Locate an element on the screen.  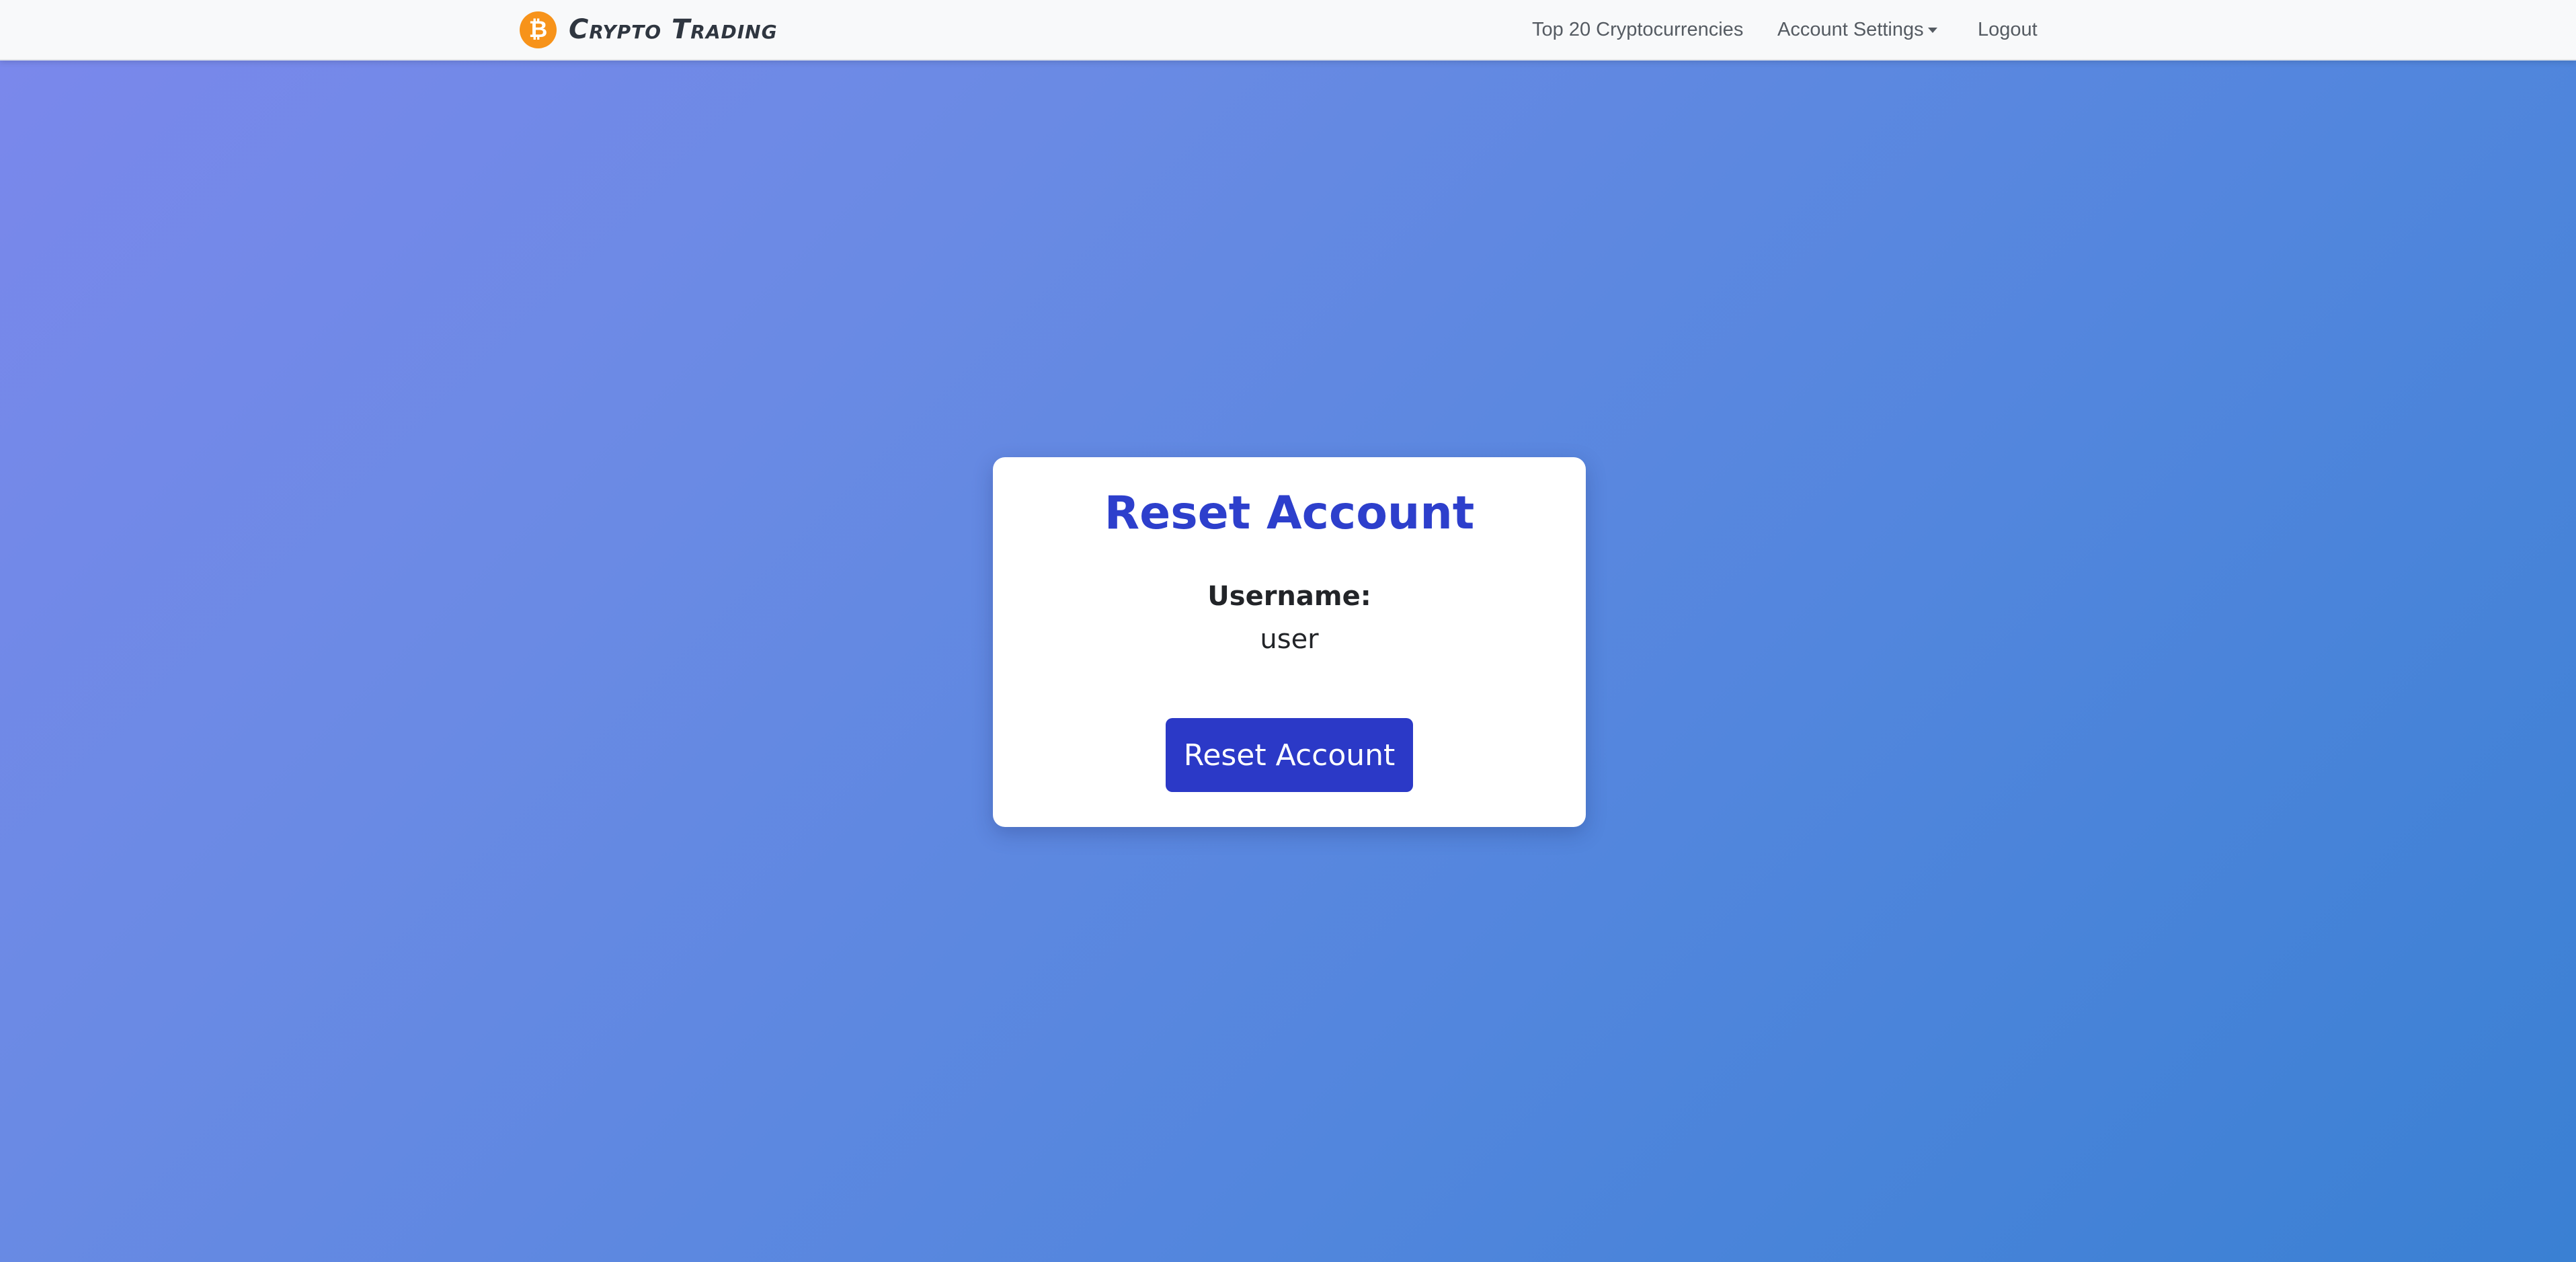
username-label: Username: is located at coordinates (1289, 596).